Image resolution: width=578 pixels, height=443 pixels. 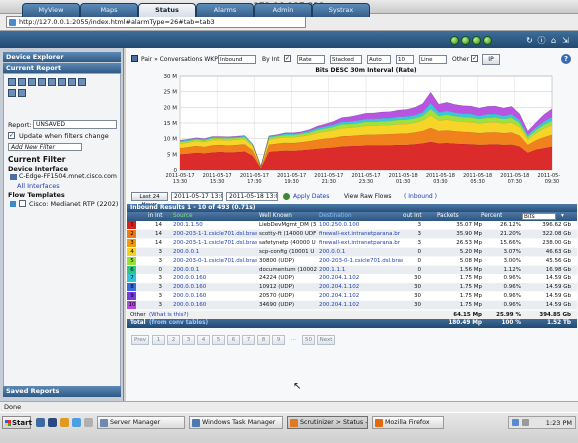 I want to click on current-report-header: Current Report, so click(x=62, y=68).